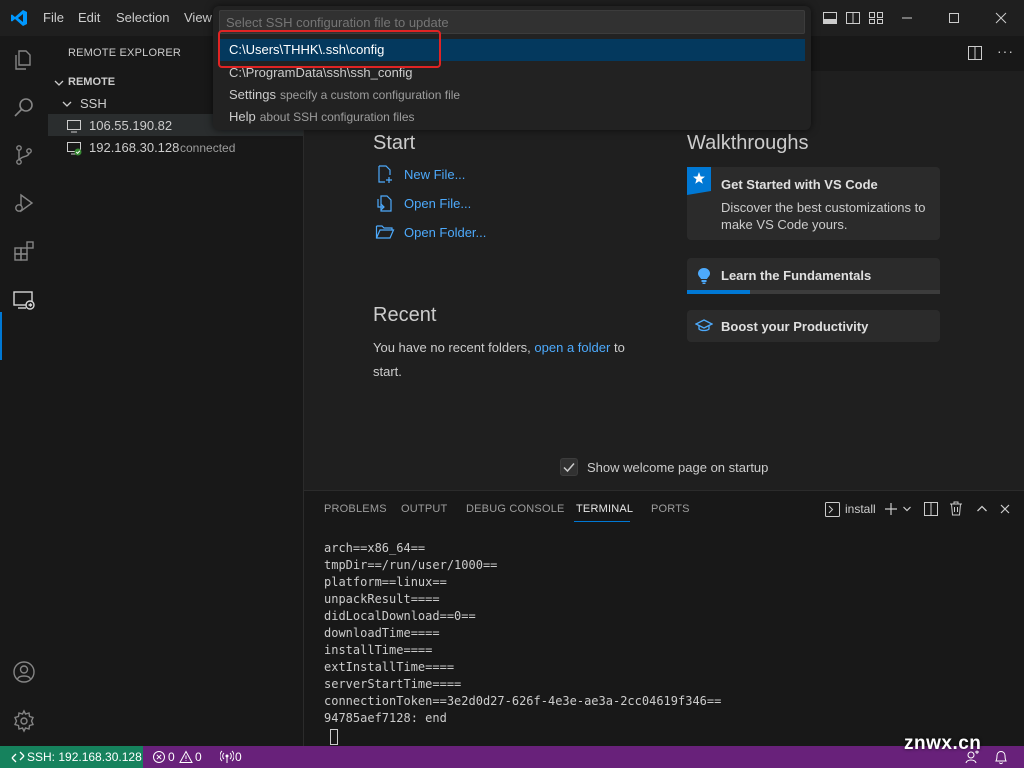 This screenshot has width=1024, height=768. What do you see at coordinates (512, 757) in the screenshot?
I see `status-bar: SSH: 192.168.30.128 0 0 0` at bounding box center [512, 757].